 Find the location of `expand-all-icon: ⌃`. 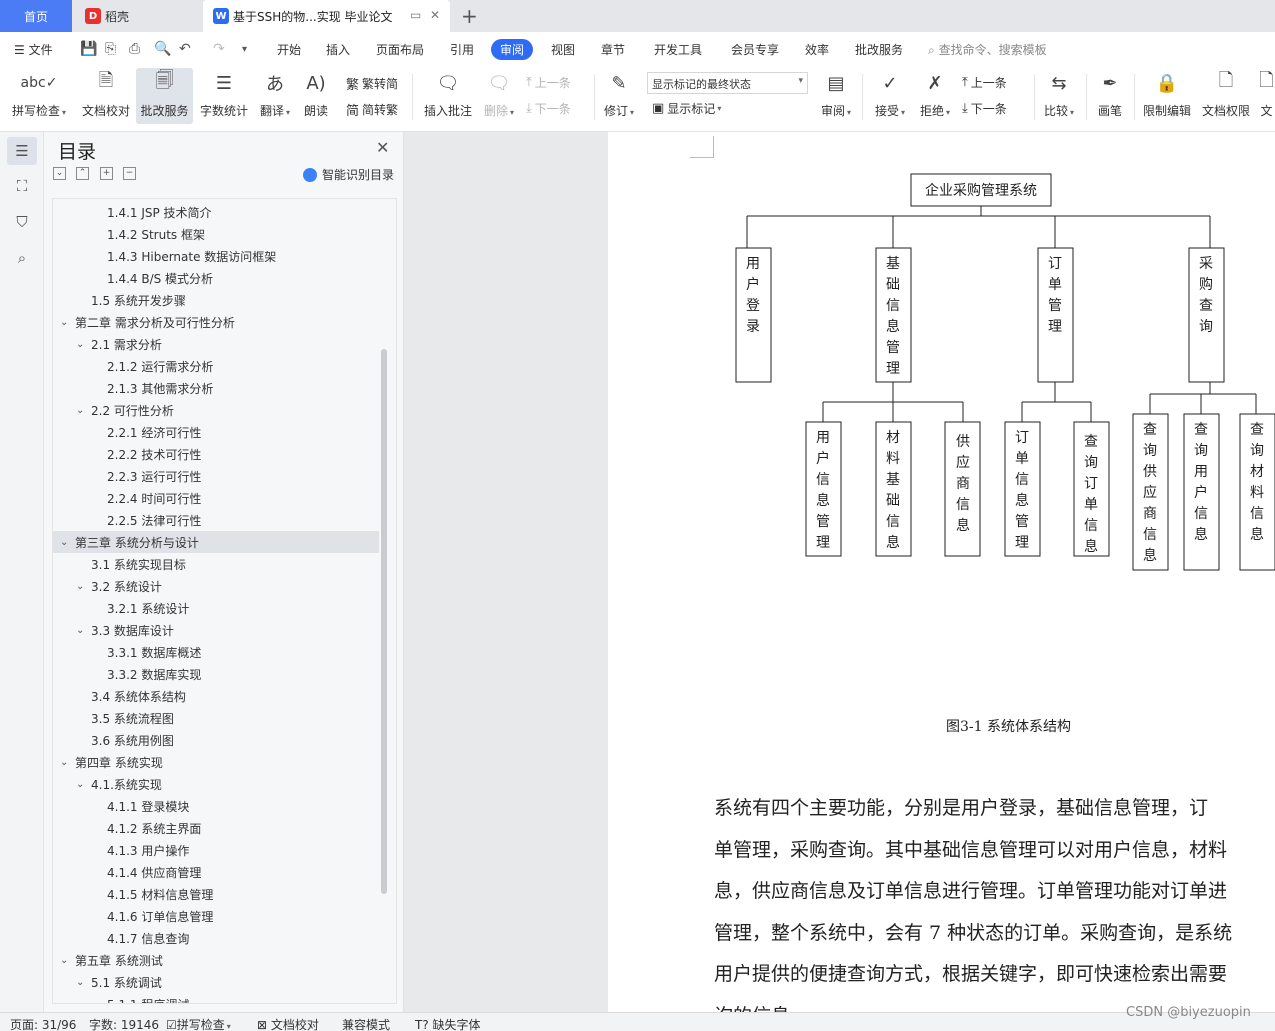

expand-all-icon: ⌃ is located at coordinates (82, 173).